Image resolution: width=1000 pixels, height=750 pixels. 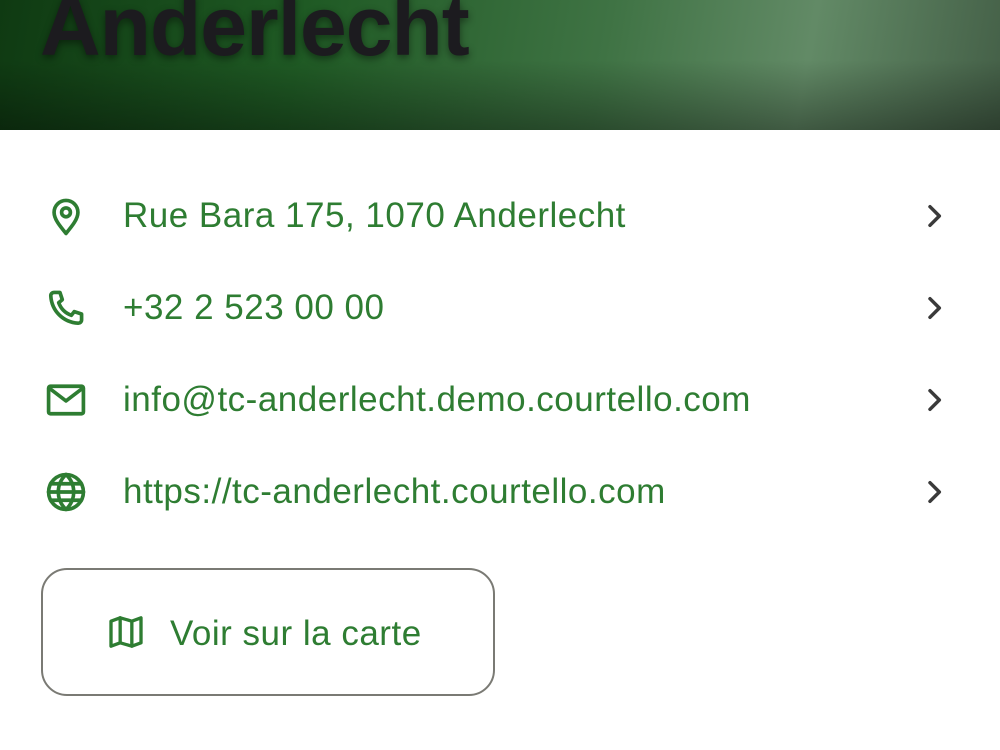 What do you see at coordinates (126, 632) in the screenshot?
I see `map-icon` at bounding box center [126, 632].